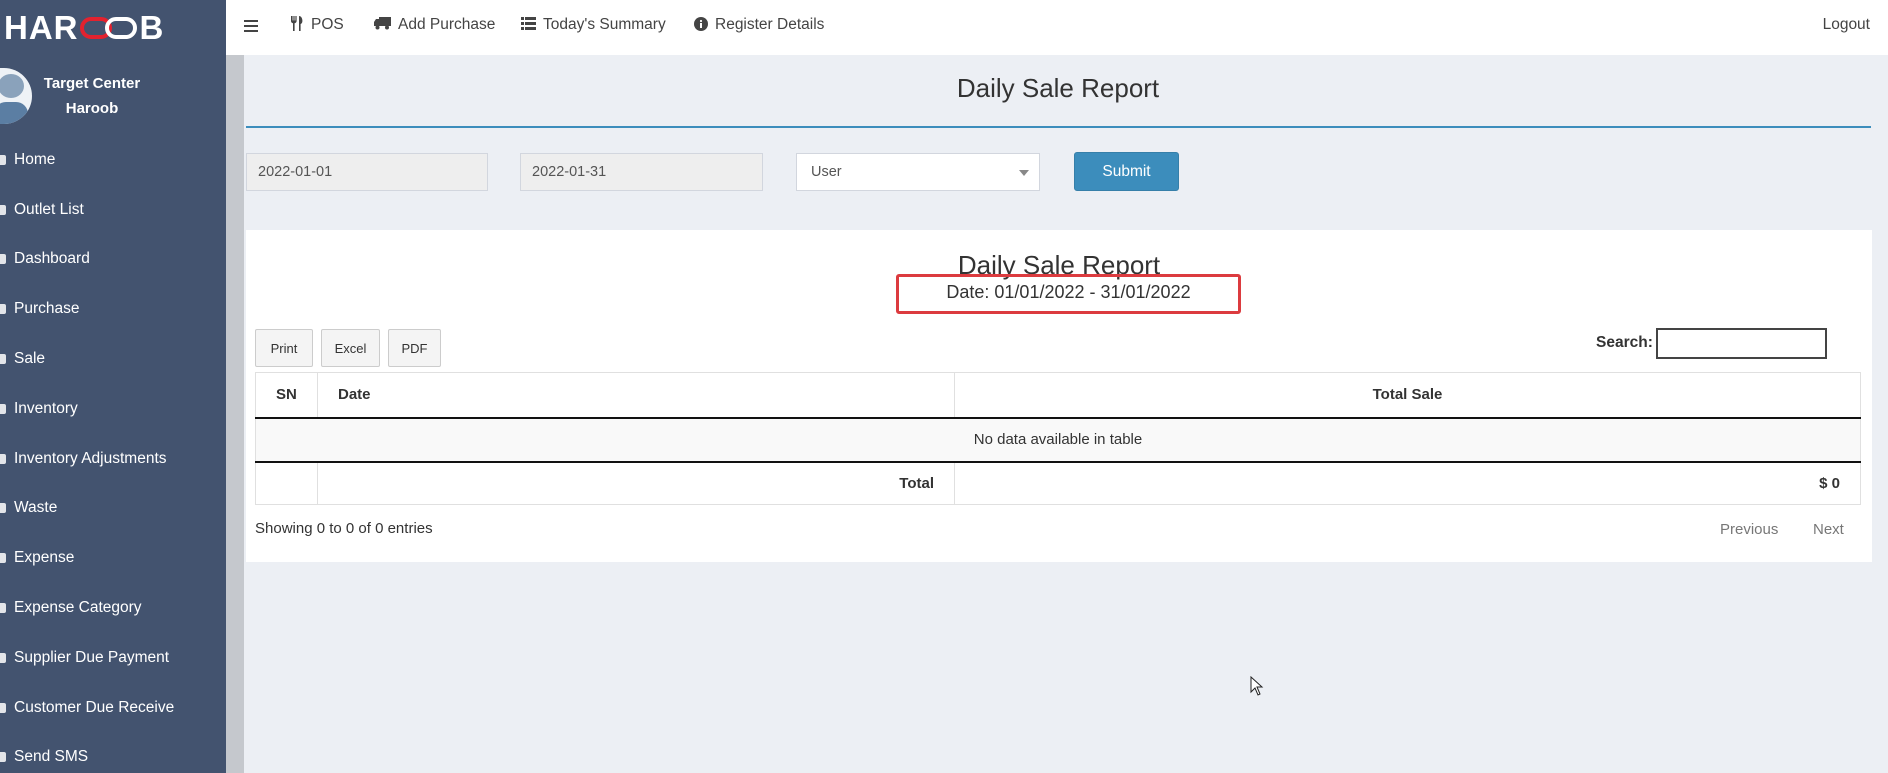 Image resolution: width=1888 pixels, height=773 pixels. Describe the element at coordinates (6, 757) in the screenshot. I see `sms-icon` at that location.